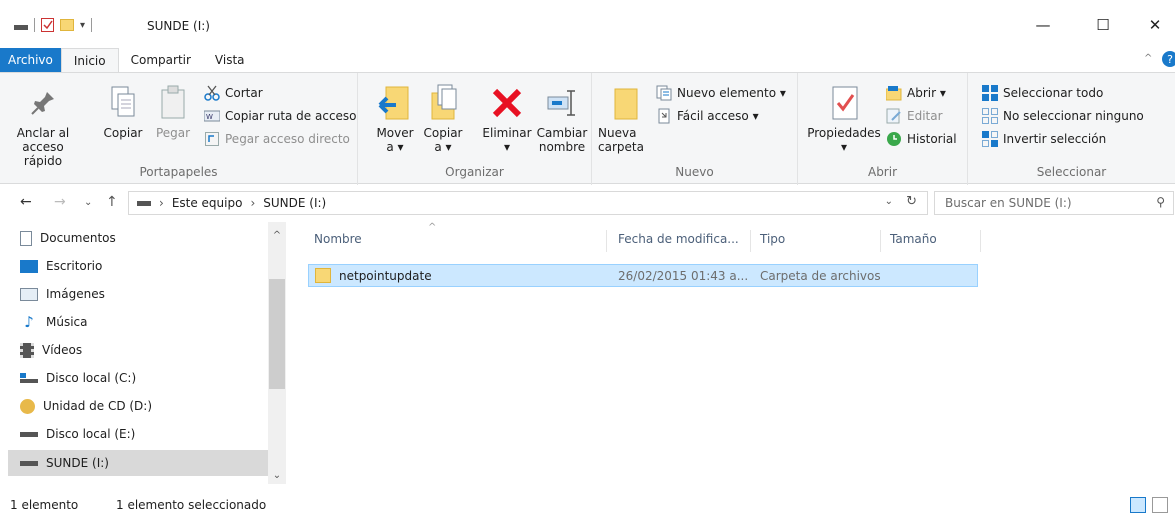 The image size is (1175, 516). Describe the element at coordinates (144, 266) in the screenshot. I see `nav-item-escritorio: Escritorio` at that location.